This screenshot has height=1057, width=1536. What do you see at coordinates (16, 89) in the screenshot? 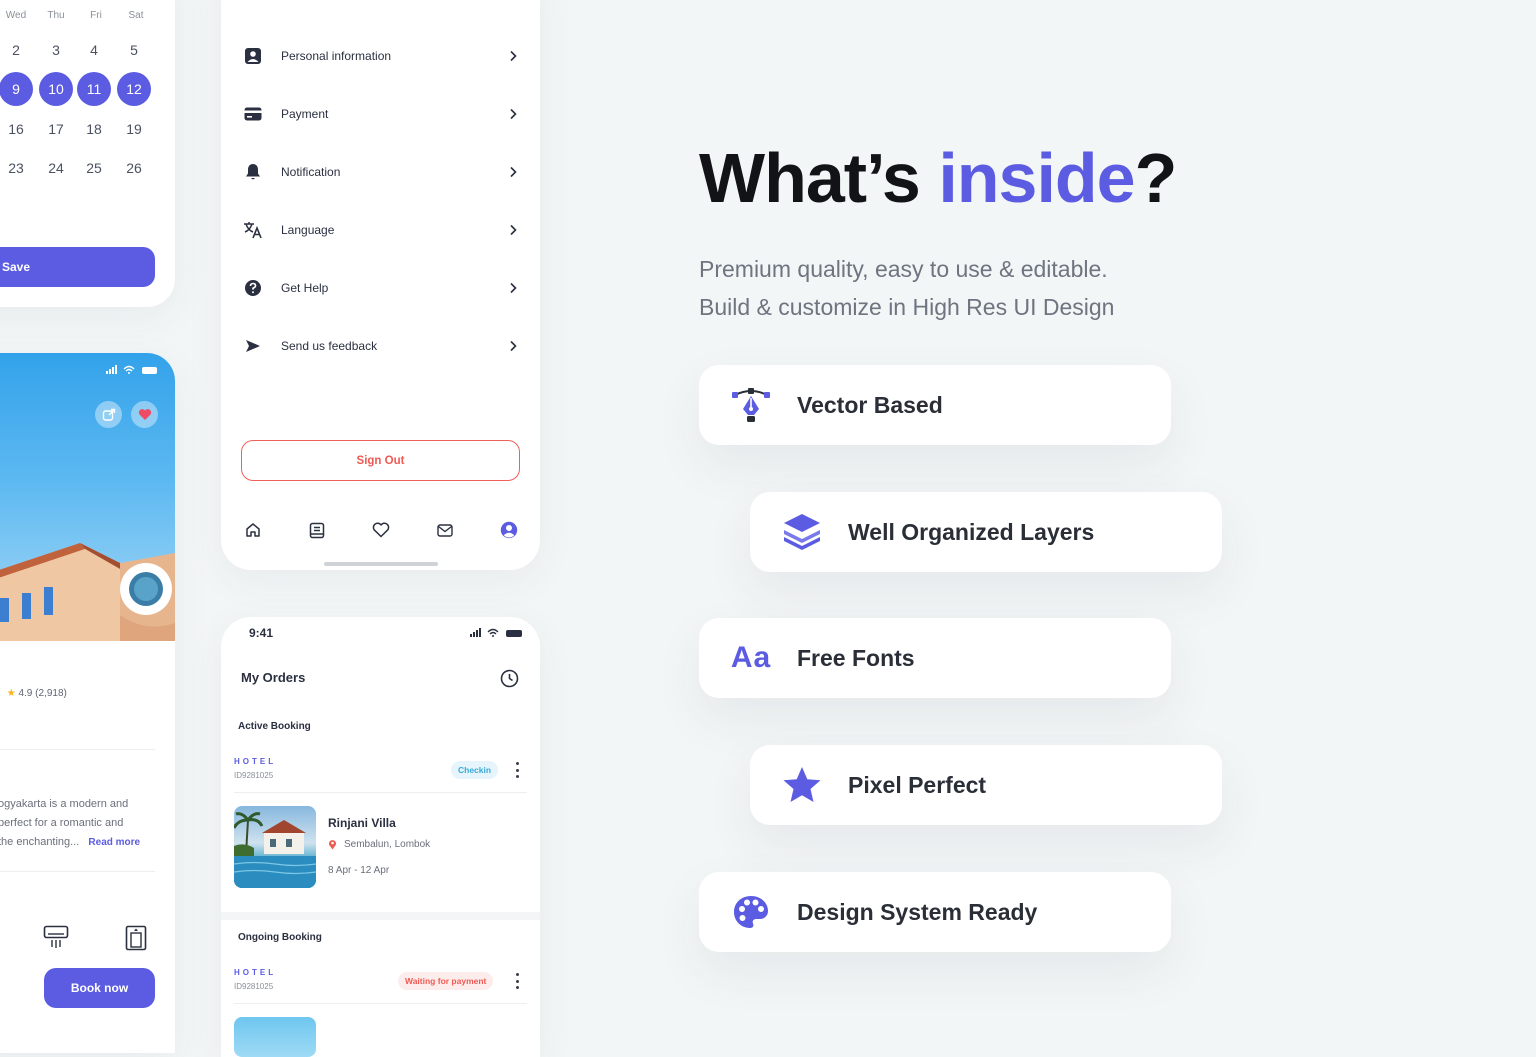
I see `calendar-day-selected: 9` at bounding box center [16, 89].